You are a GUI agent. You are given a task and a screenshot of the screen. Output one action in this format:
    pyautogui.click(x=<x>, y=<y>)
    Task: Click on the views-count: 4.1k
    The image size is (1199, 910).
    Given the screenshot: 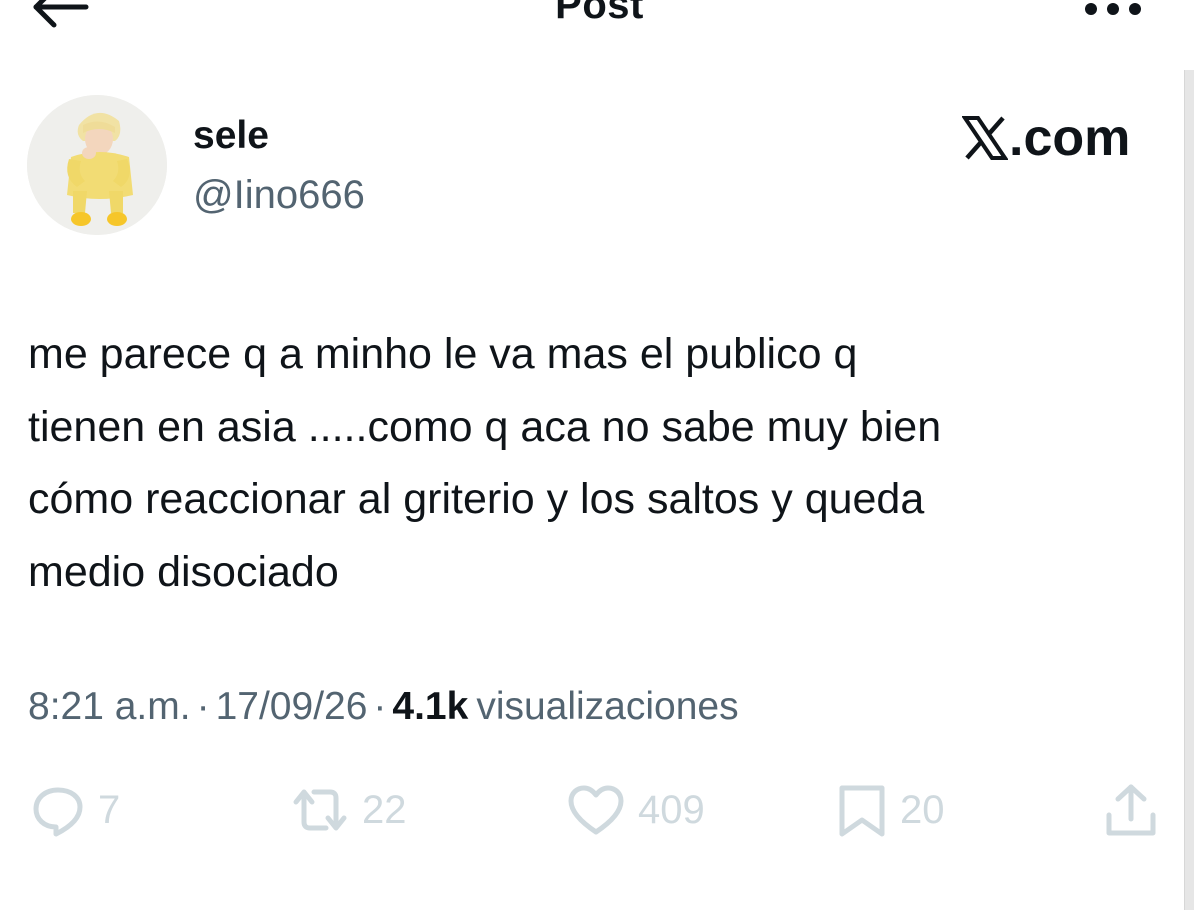 What is the action you would take?
    pyautogui.click(x=430, y=706)
    